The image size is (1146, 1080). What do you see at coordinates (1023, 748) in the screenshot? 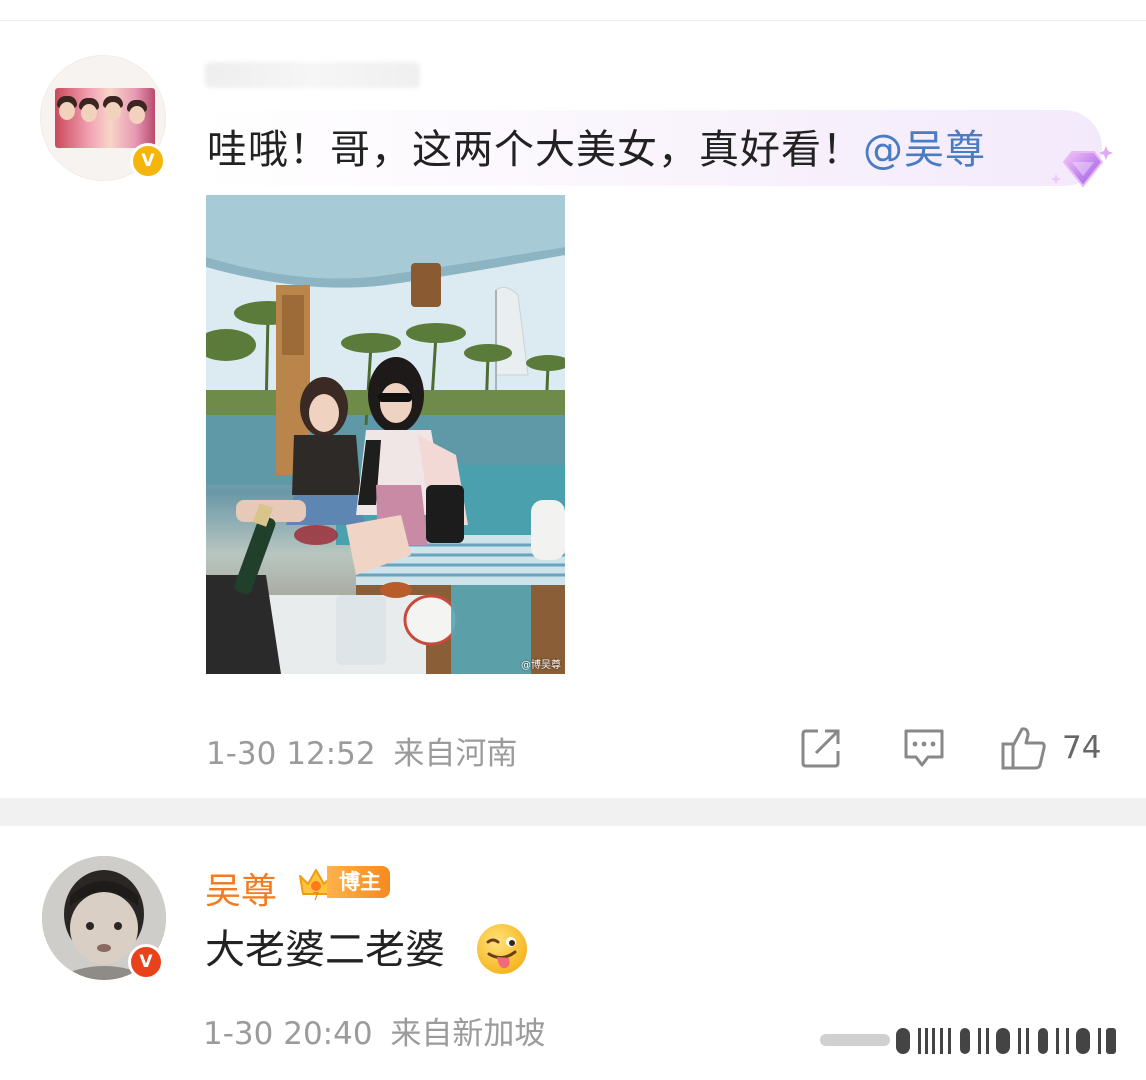
I see `thumbs-up-icon` at bounding box center [1023, 748].